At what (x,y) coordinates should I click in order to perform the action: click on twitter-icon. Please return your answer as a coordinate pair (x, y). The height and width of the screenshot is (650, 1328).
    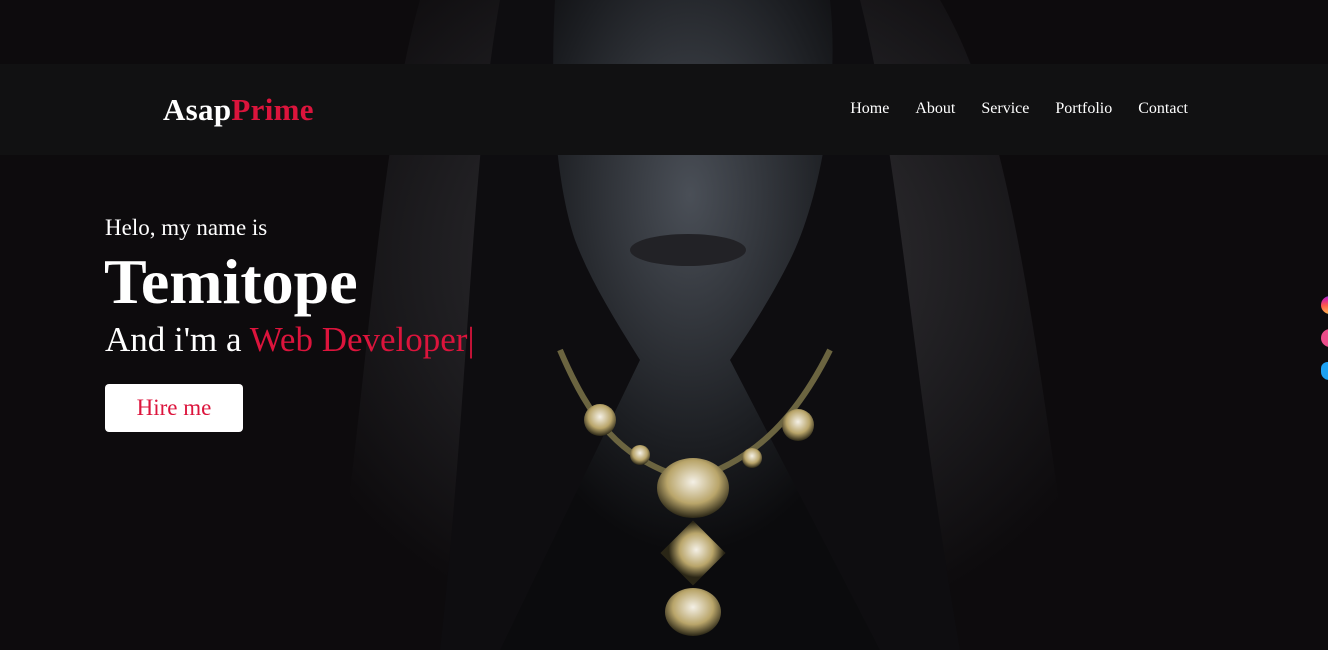
    Looking at the image, I should click on (1324, 371).